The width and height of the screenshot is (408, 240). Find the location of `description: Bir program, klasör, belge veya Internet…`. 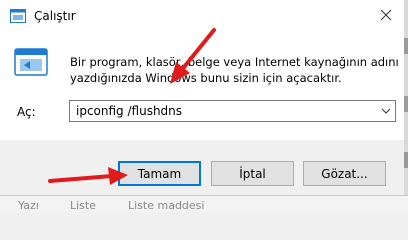

description: Bir program, klasör, belge veya Internet… is located at coordinates (235, 70).